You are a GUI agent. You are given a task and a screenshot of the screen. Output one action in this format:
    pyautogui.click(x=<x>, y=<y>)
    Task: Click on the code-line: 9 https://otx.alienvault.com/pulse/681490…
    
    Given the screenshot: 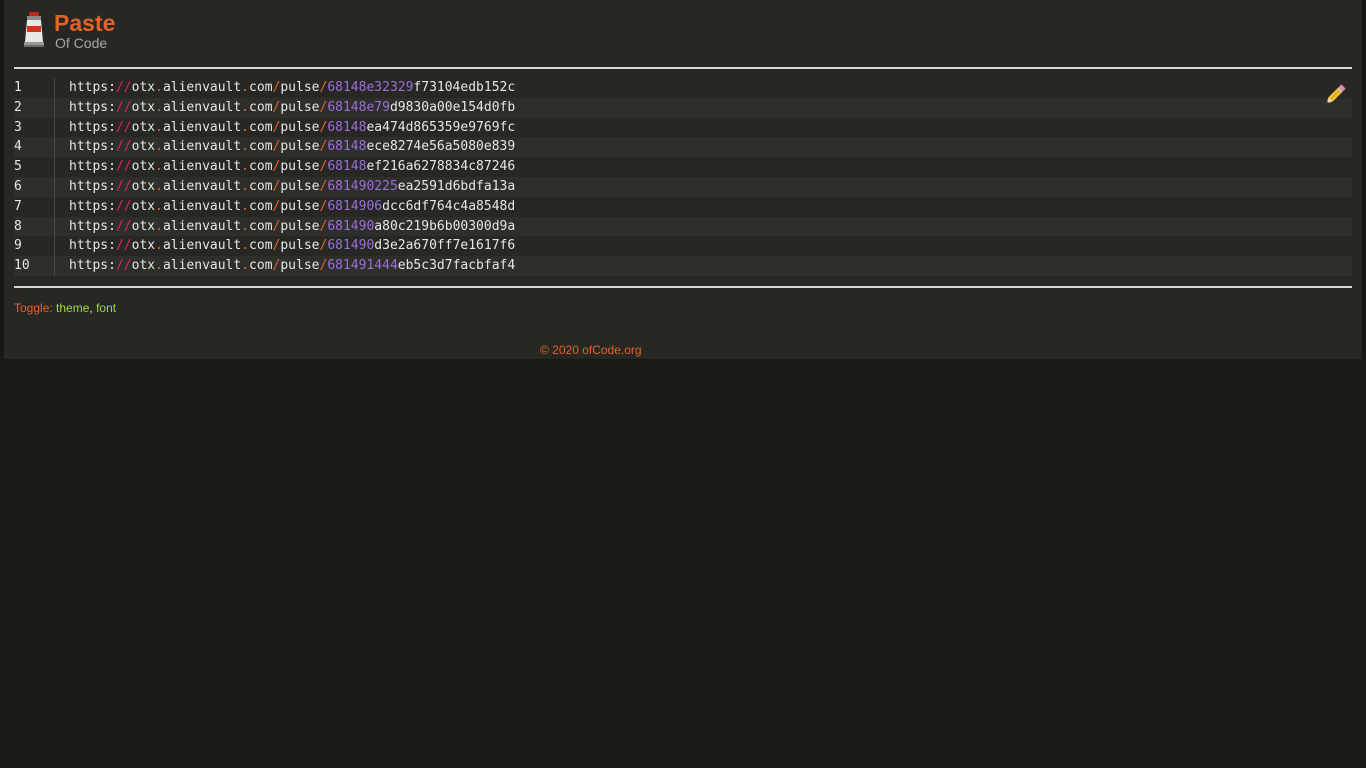 What is the action you would take?
    pyautogui.click(x=683, y=246)
    